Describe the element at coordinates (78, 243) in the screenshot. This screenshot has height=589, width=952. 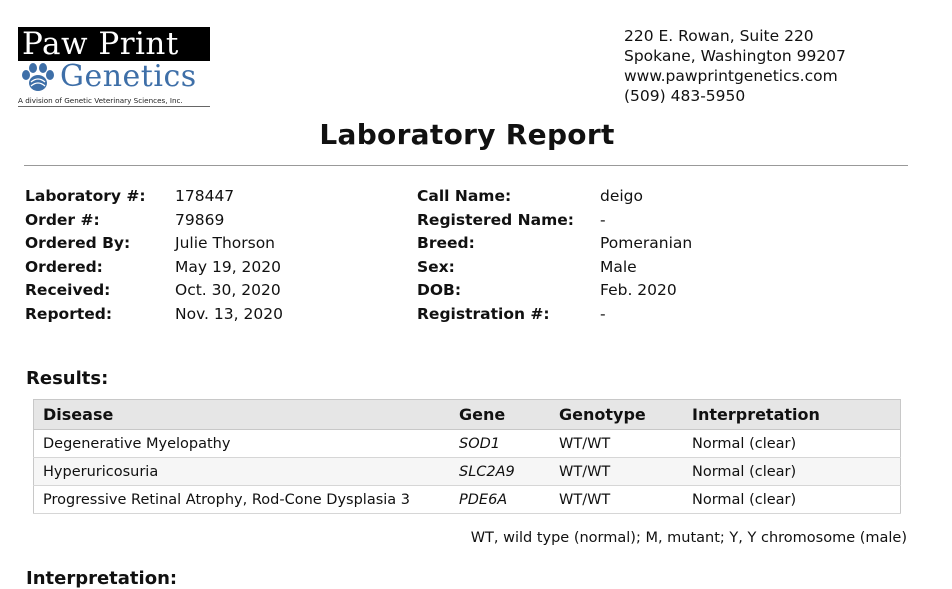
I see `info-label: Ordered By:` at that location.